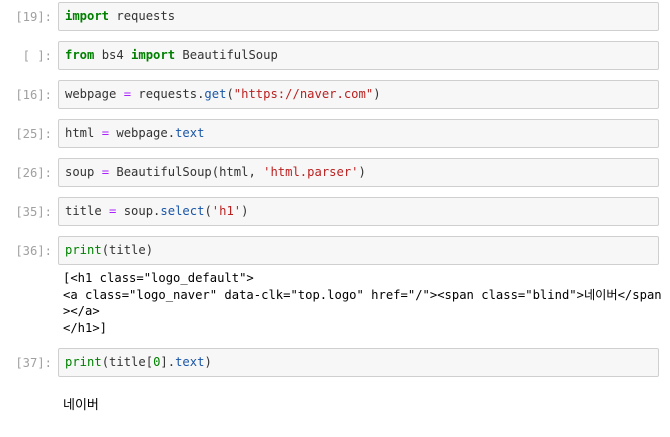  Describe the element at coordinates (33, 134) in the screenshot. I see `cell-prompt: [25]:` at that location.